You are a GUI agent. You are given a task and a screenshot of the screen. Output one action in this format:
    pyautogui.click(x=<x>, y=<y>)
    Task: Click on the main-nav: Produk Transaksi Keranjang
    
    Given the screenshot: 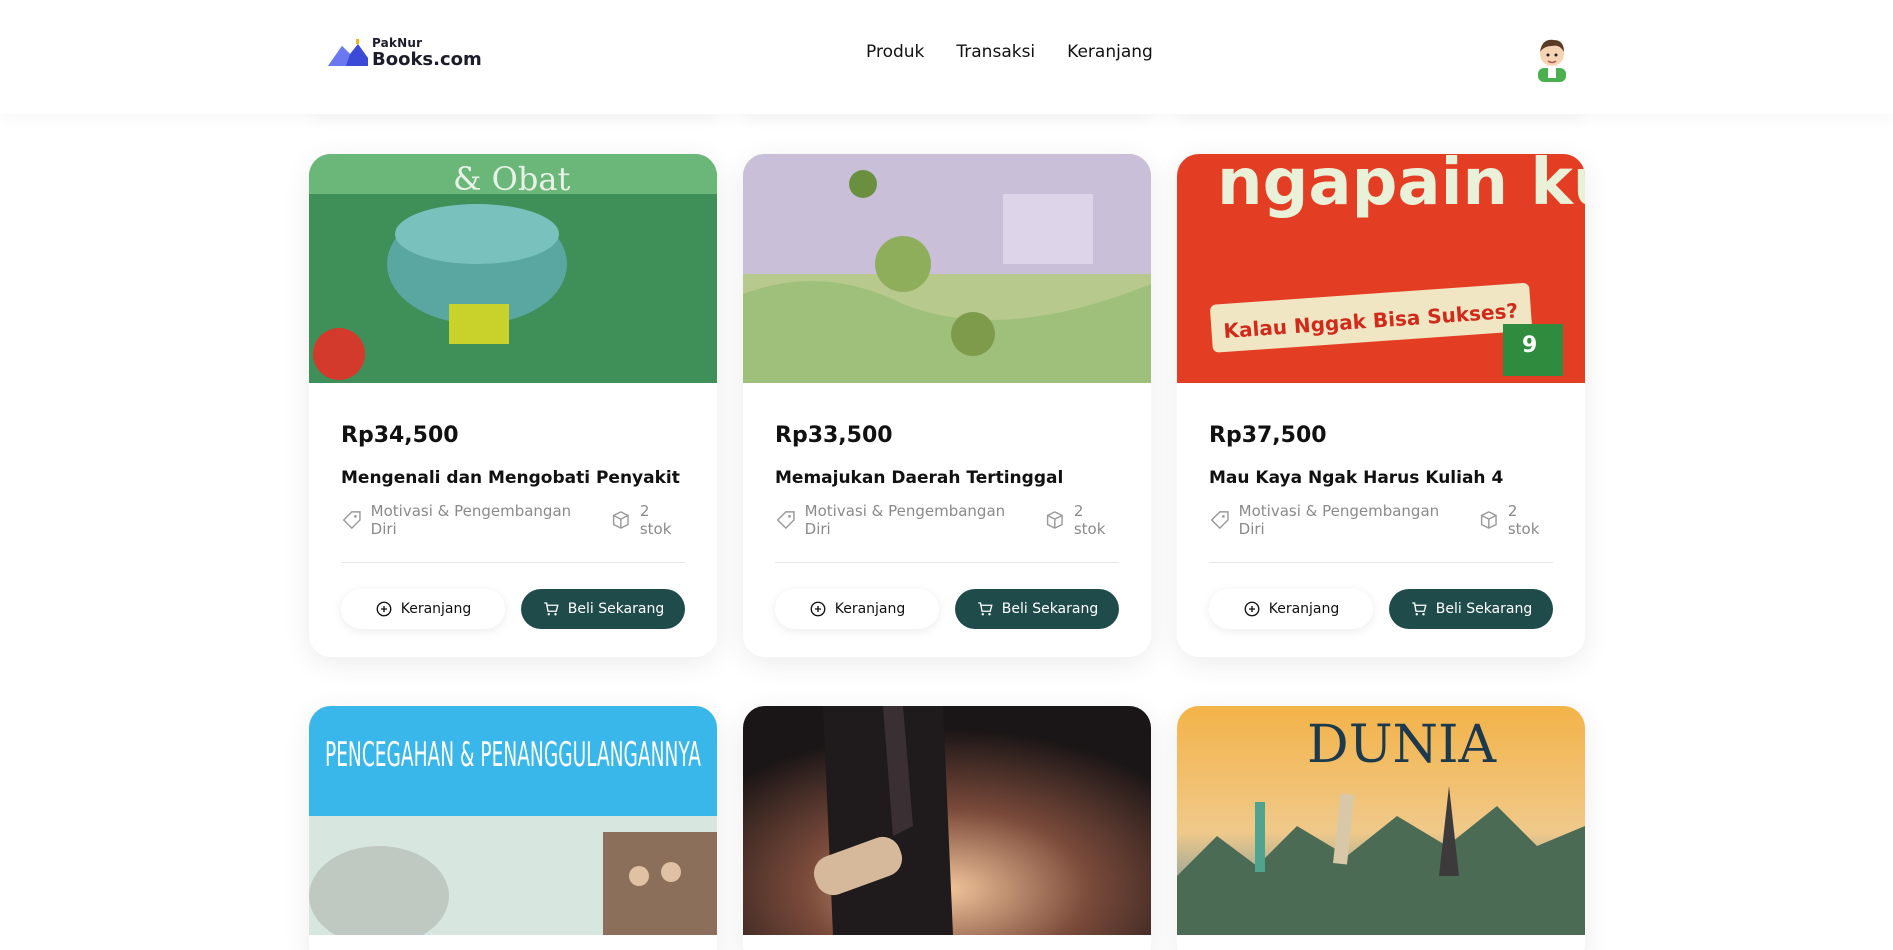 What is the action you would take?
    pyautogui.click(x=1009, y=52)
    